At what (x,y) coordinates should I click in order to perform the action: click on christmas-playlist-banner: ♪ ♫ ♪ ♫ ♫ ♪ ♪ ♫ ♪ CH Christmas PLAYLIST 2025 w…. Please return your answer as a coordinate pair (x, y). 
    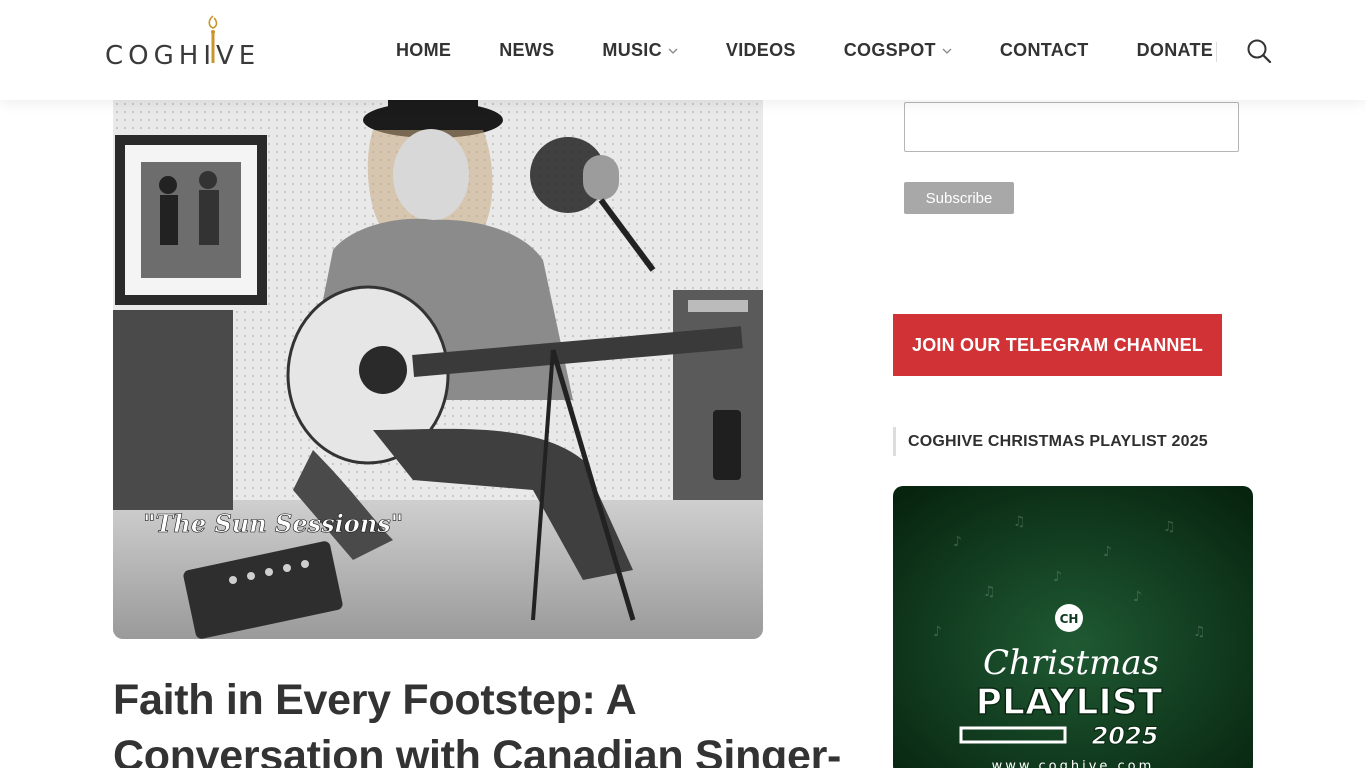
    Looking at the image, I should click on (1073, 627).